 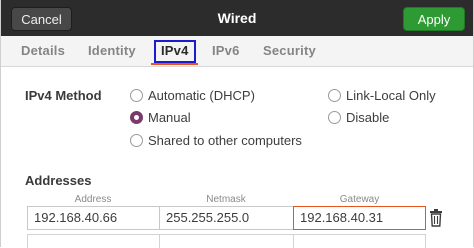 I want to click on apply-button: Apply, so click(x=434, y=19).